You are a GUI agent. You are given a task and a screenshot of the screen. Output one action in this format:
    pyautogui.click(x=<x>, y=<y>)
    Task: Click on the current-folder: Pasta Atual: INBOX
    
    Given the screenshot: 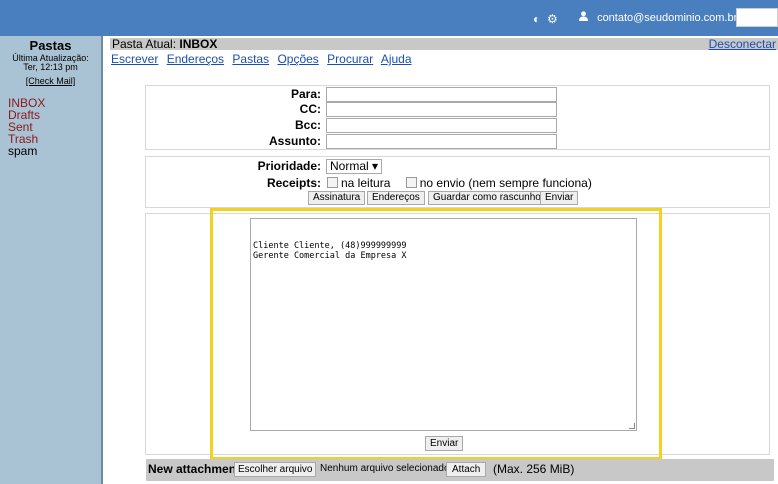 What is the action you would take?
    pyautogui.click(x=164, y=44)
    